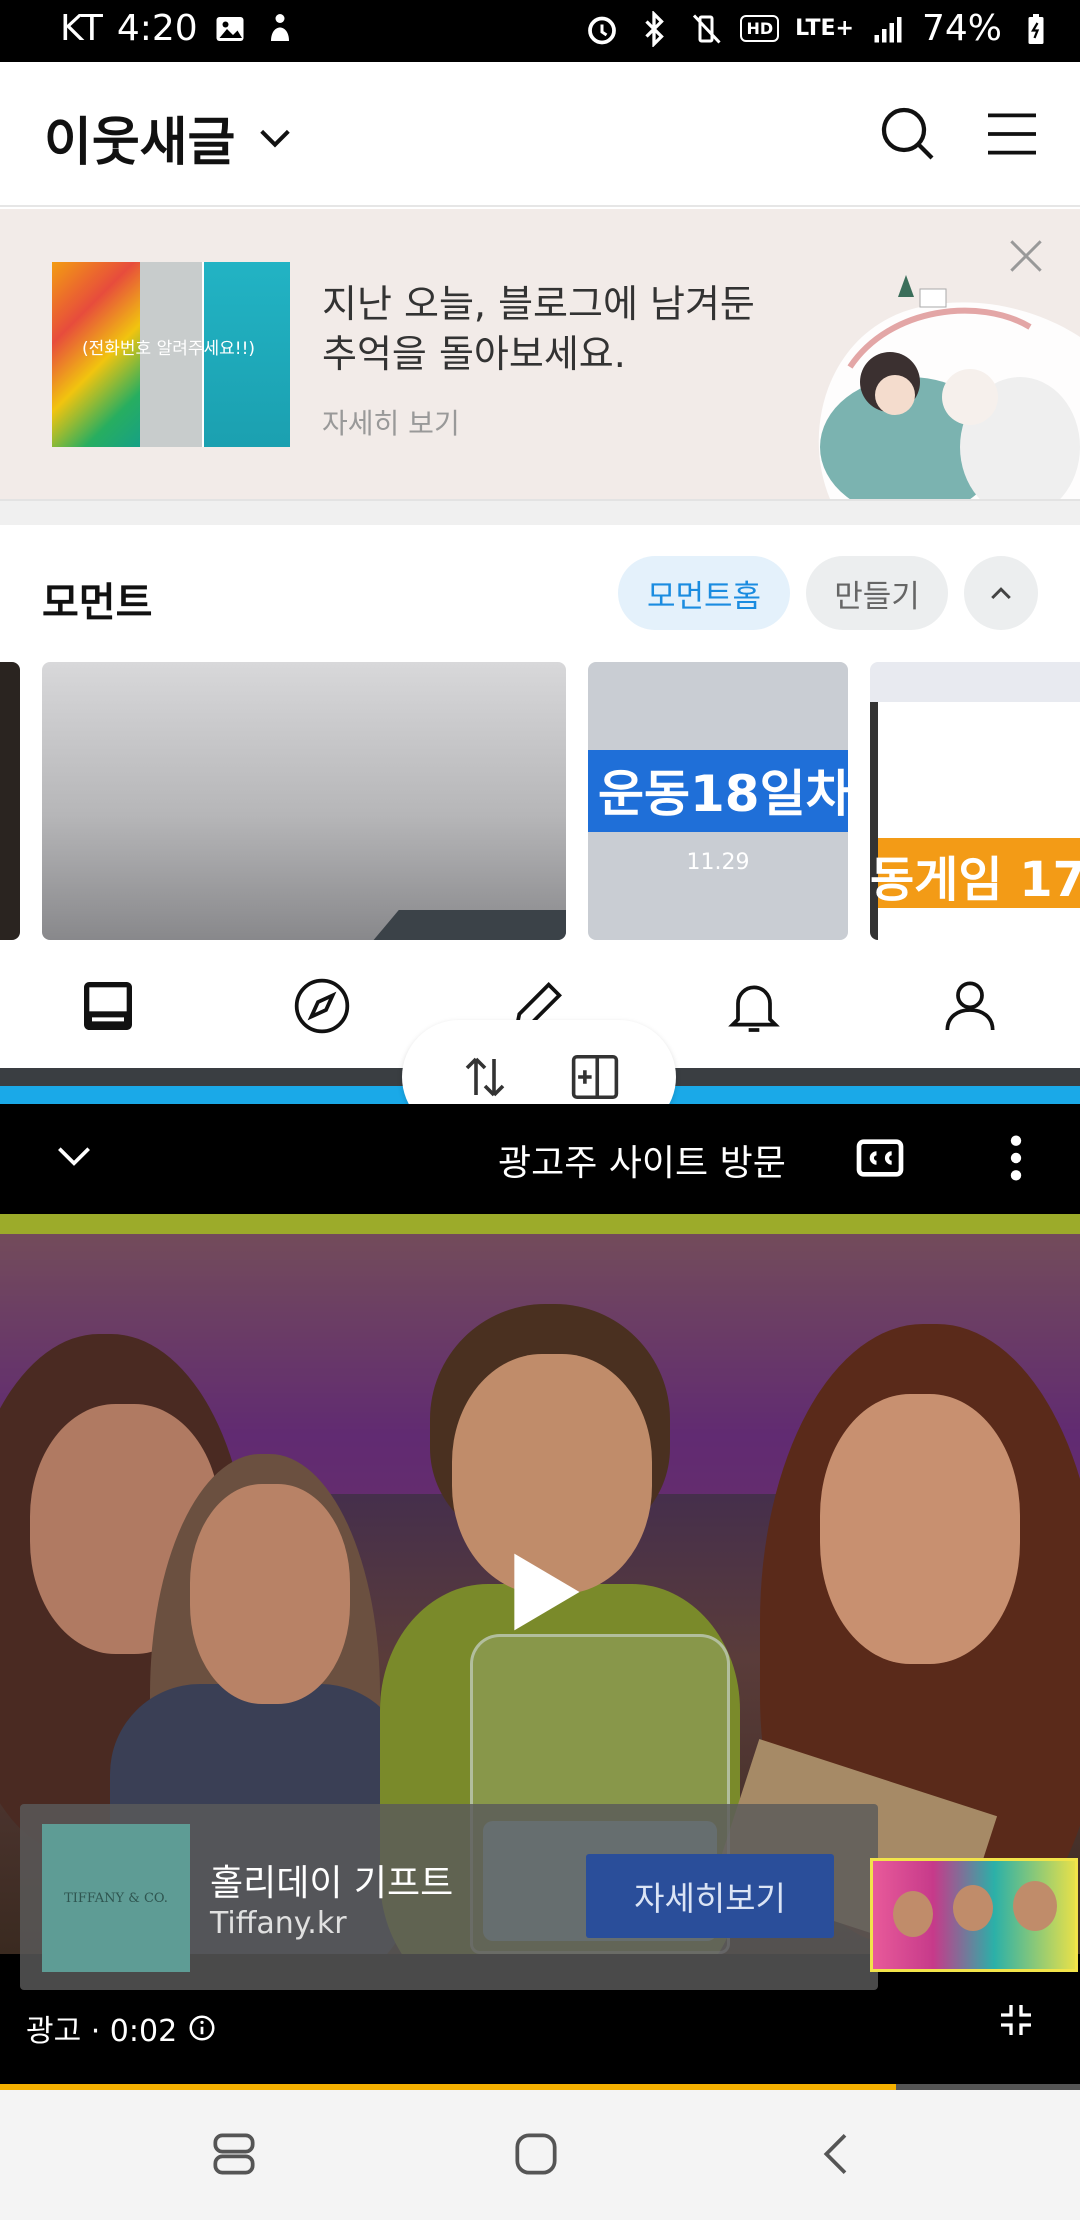 Image resolution: width=1080 pixels, height=2220 pixels. Describe the element at coordinates (202, 2028) in the screenshot. I see `info-icon` at that location.